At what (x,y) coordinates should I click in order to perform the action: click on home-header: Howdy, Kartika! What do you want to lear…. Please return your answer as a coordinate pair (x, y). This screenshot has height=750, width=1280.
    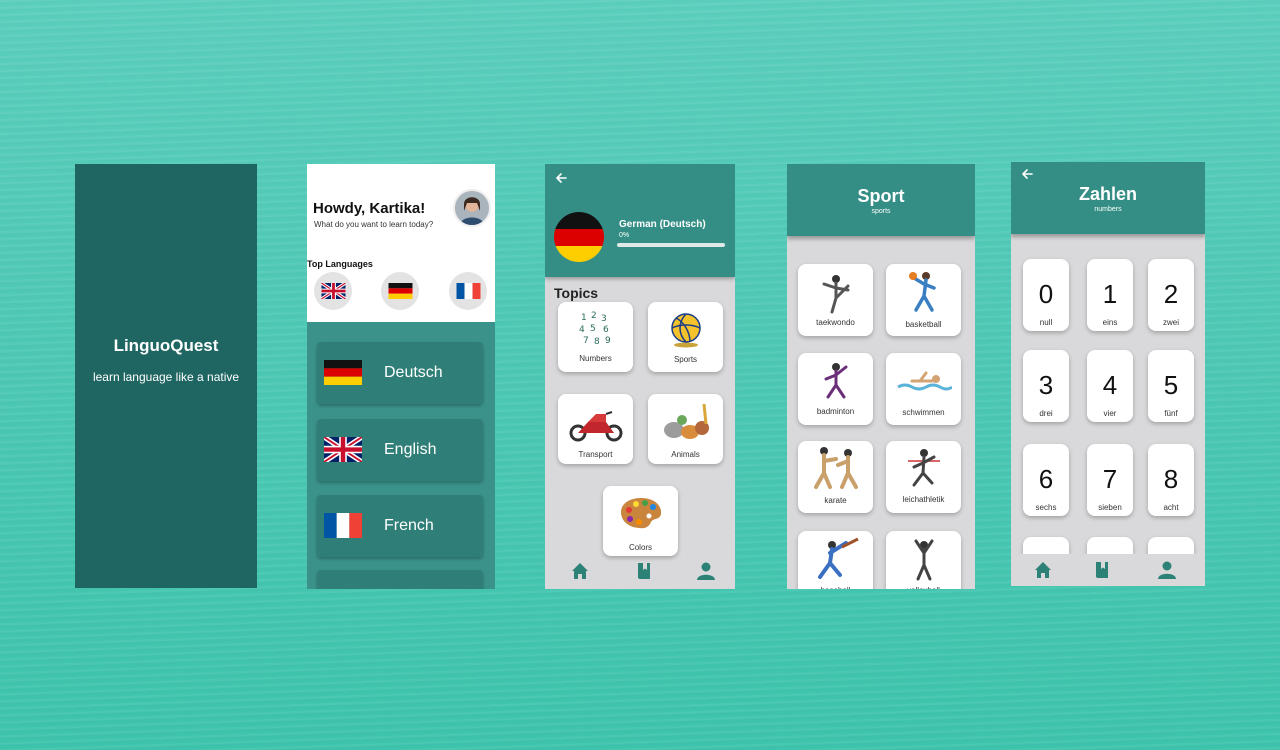
    Looking at the image, I should click on (401, 243).